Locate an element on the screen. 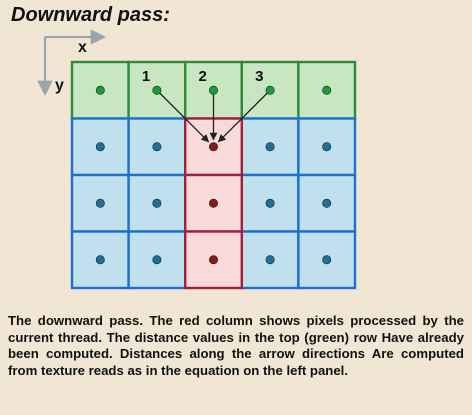 This screenshot has width=472, height=415. pixel-dot-r0-c4 is located at coordinates (327, 90).